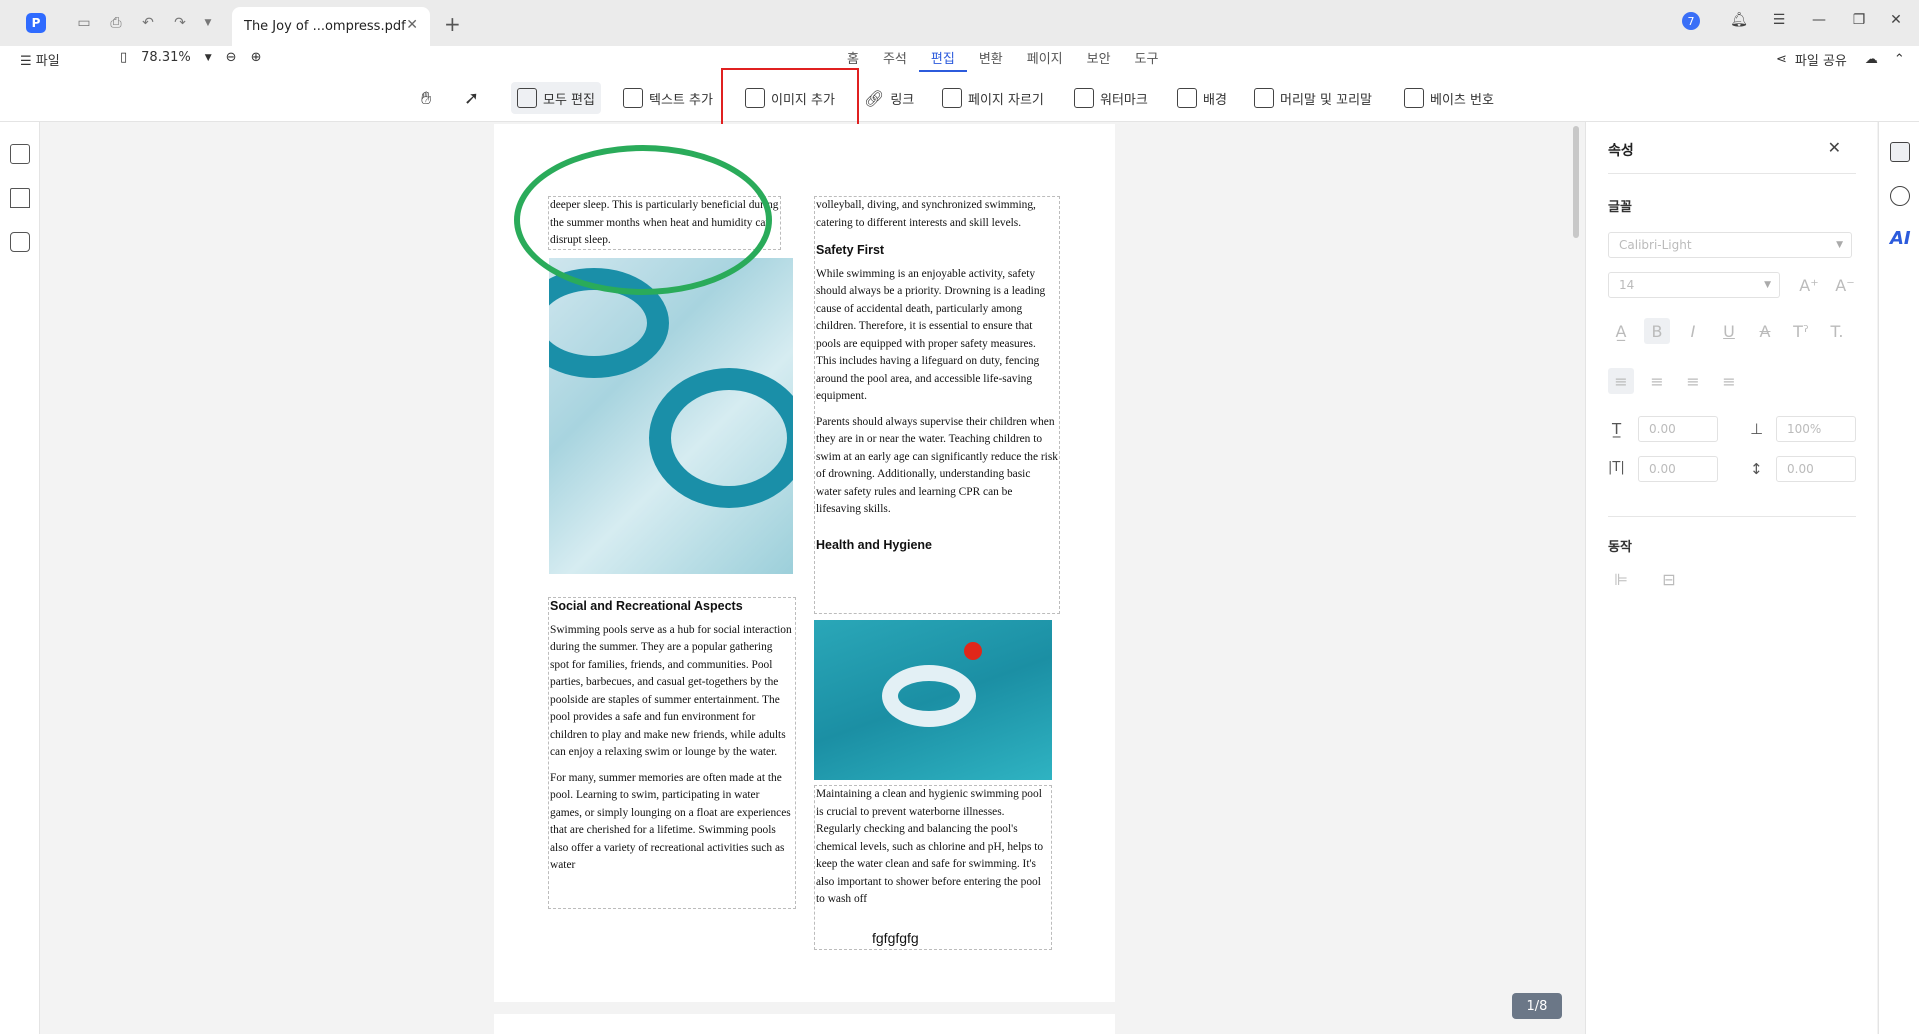 This screenshot has height=1034, width=1919. What do you see at coordinates (1147, 61) in the screenshot?
I see `tab-tools: 도구` at bounding box center [1147, 61].